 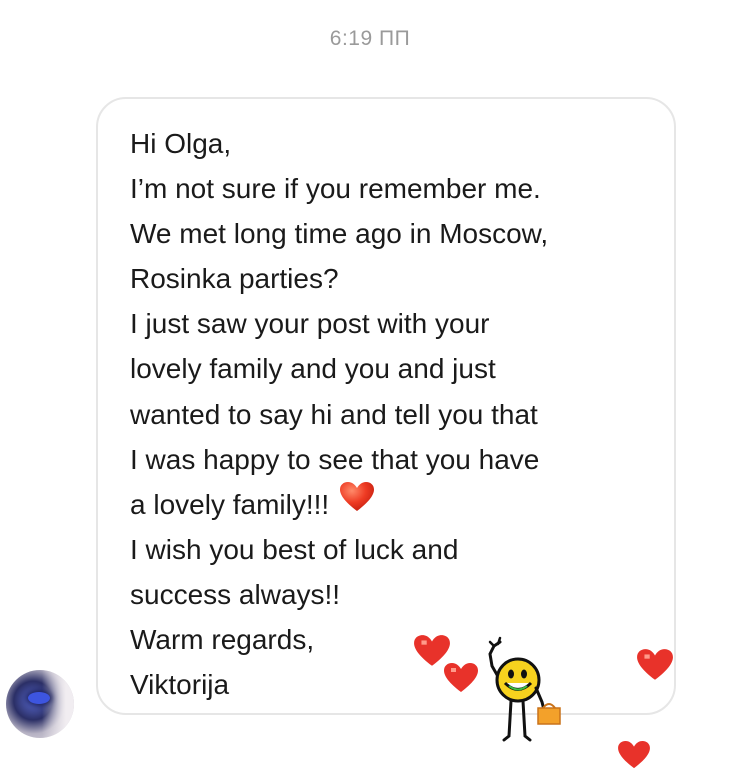 I want to click on sender-avatar, so click(x=40, y=704).